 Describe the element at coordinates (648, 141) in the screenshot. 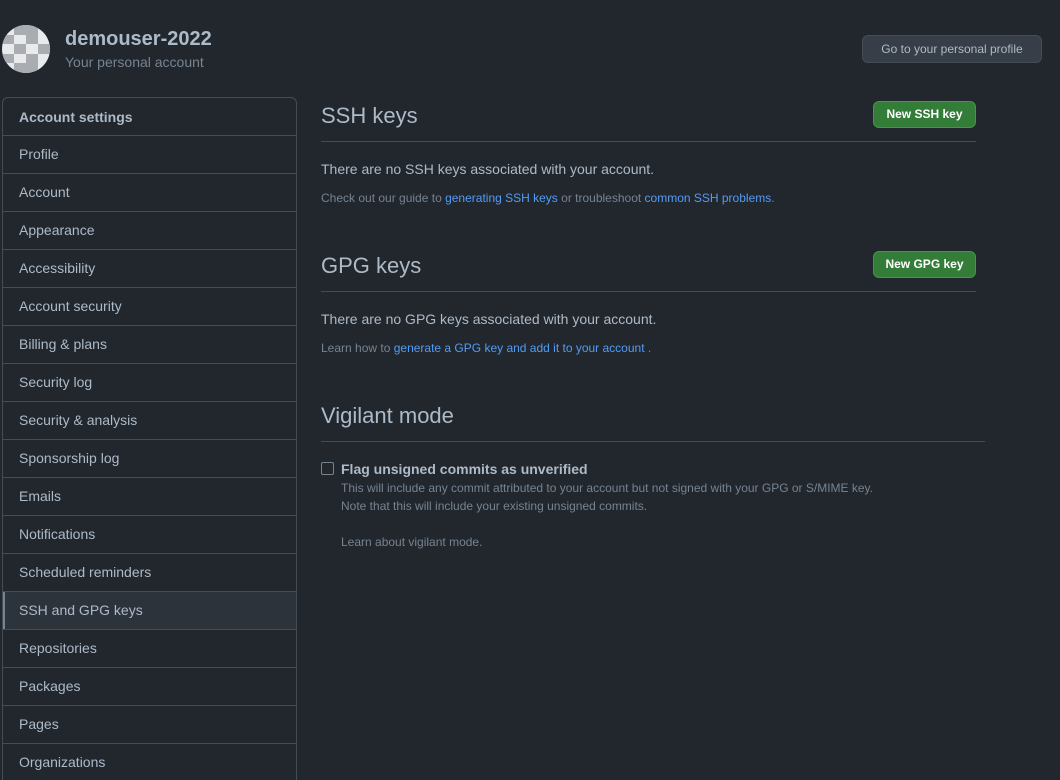

I see `ssh-divider` at that location.